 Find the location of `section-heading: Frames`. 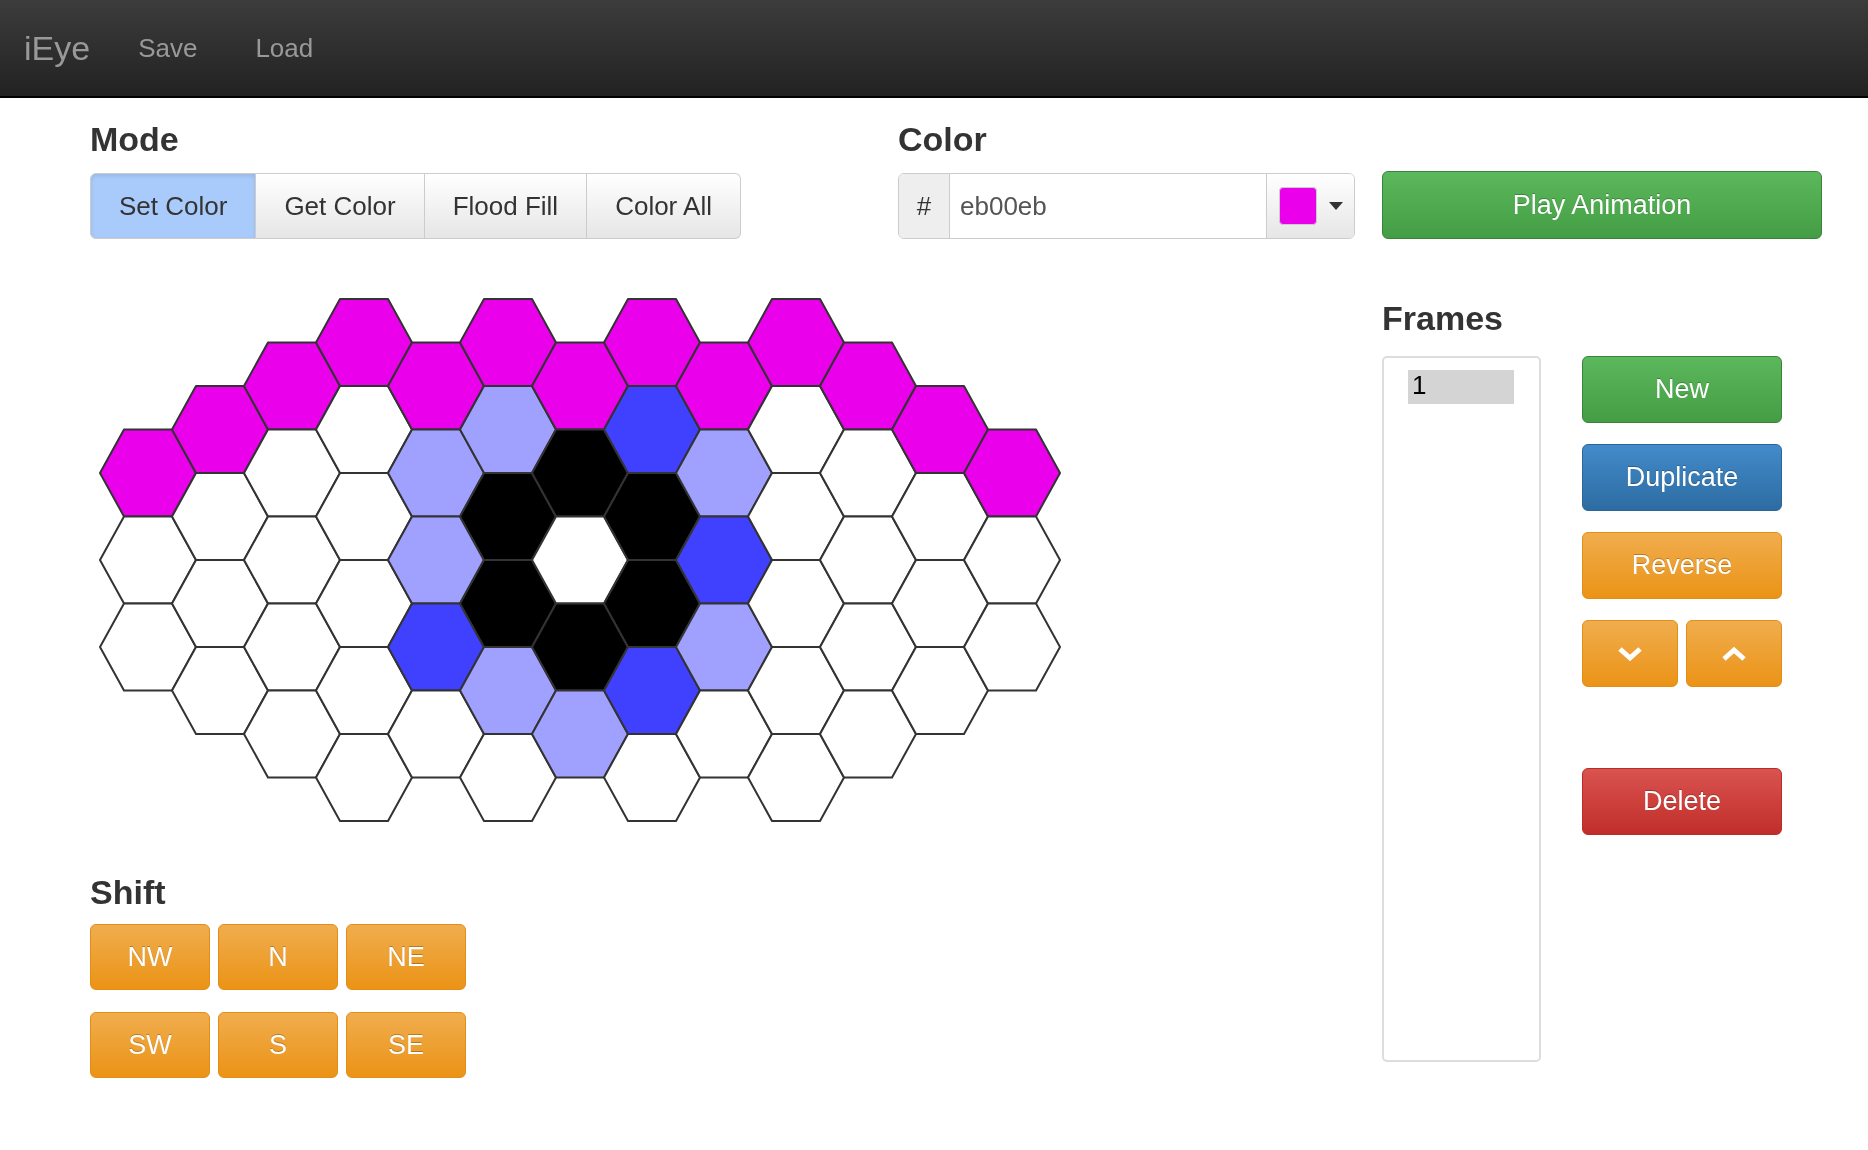

section-heading: Frames is located at coordinates (1443, 318).